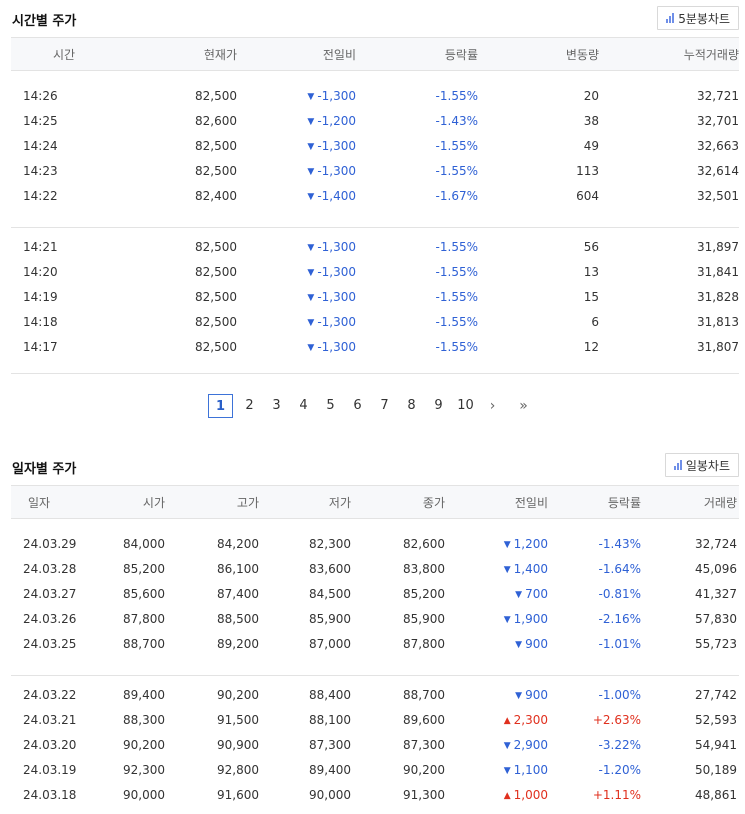  I want to click on cell-rate: +1.11%, so click(616, 794).